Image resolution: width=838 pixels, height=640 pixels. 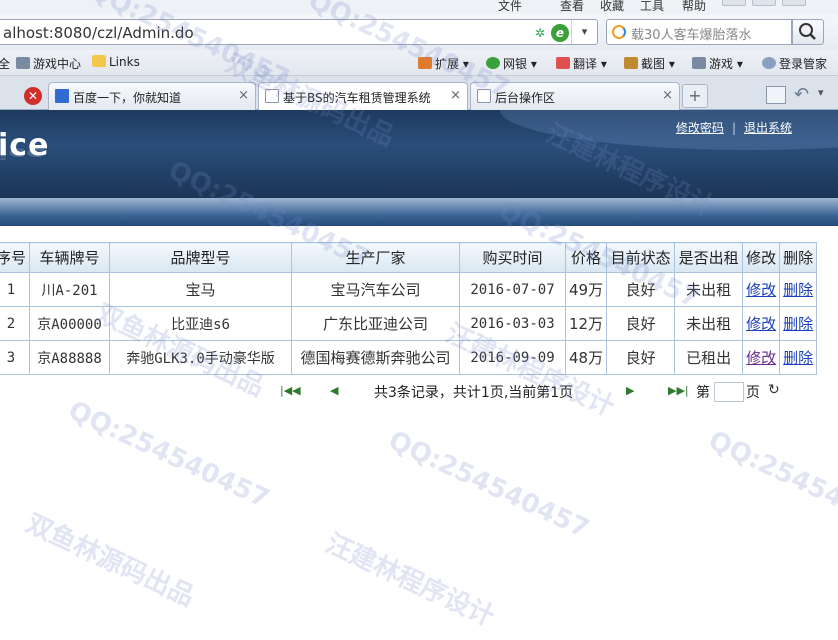 I want to click on cell-index: 3, so click(x=15, y=357).